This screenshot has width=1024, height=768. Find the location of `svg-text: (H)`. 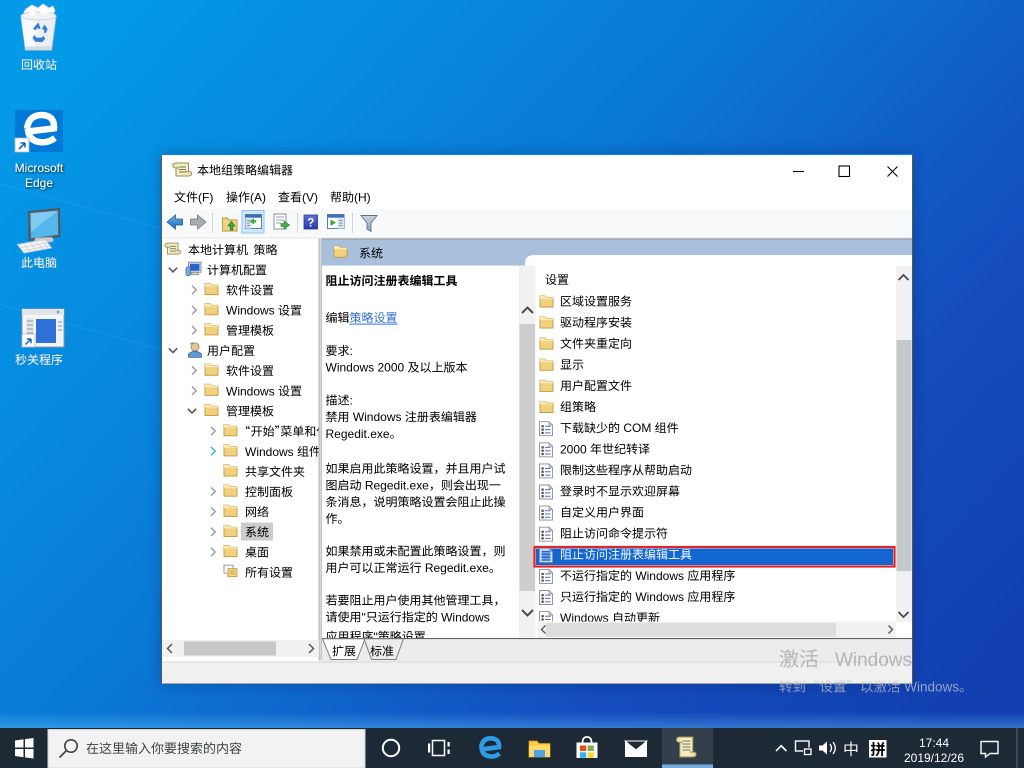

svg-text: (H) is located at coordinates (362, 198).